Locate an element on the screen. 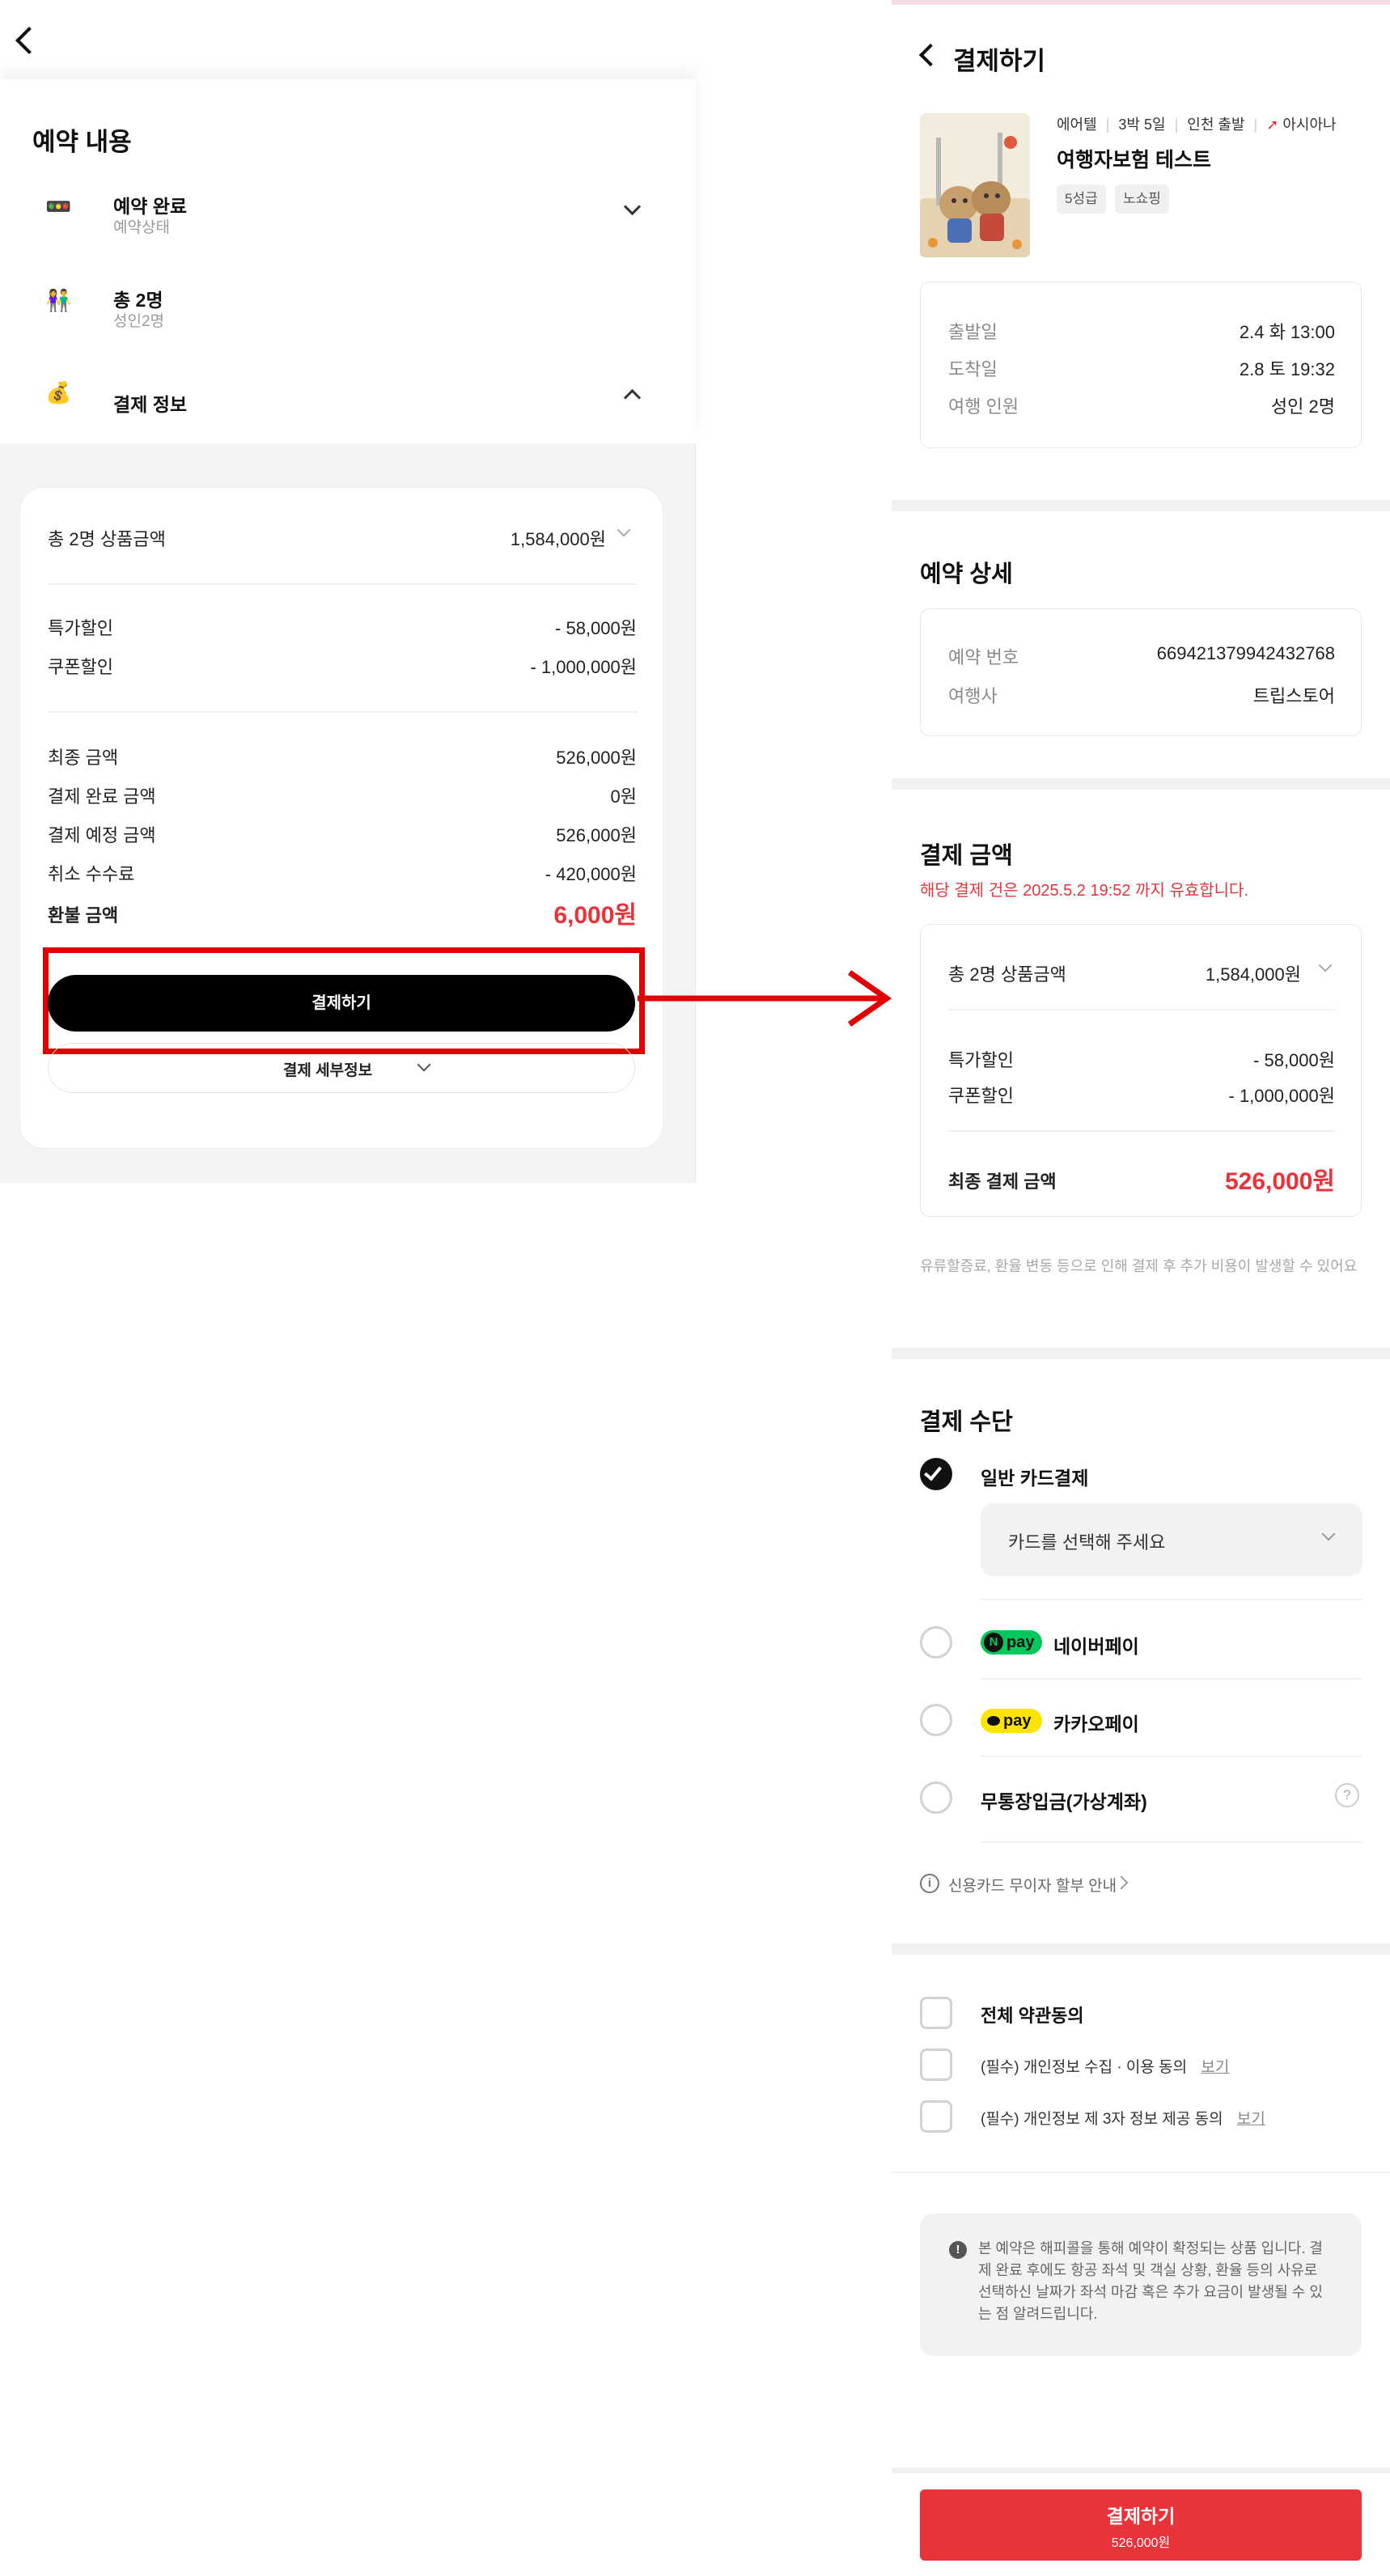  booking-label: 예약 번호 is located at coordinates (983, 657).